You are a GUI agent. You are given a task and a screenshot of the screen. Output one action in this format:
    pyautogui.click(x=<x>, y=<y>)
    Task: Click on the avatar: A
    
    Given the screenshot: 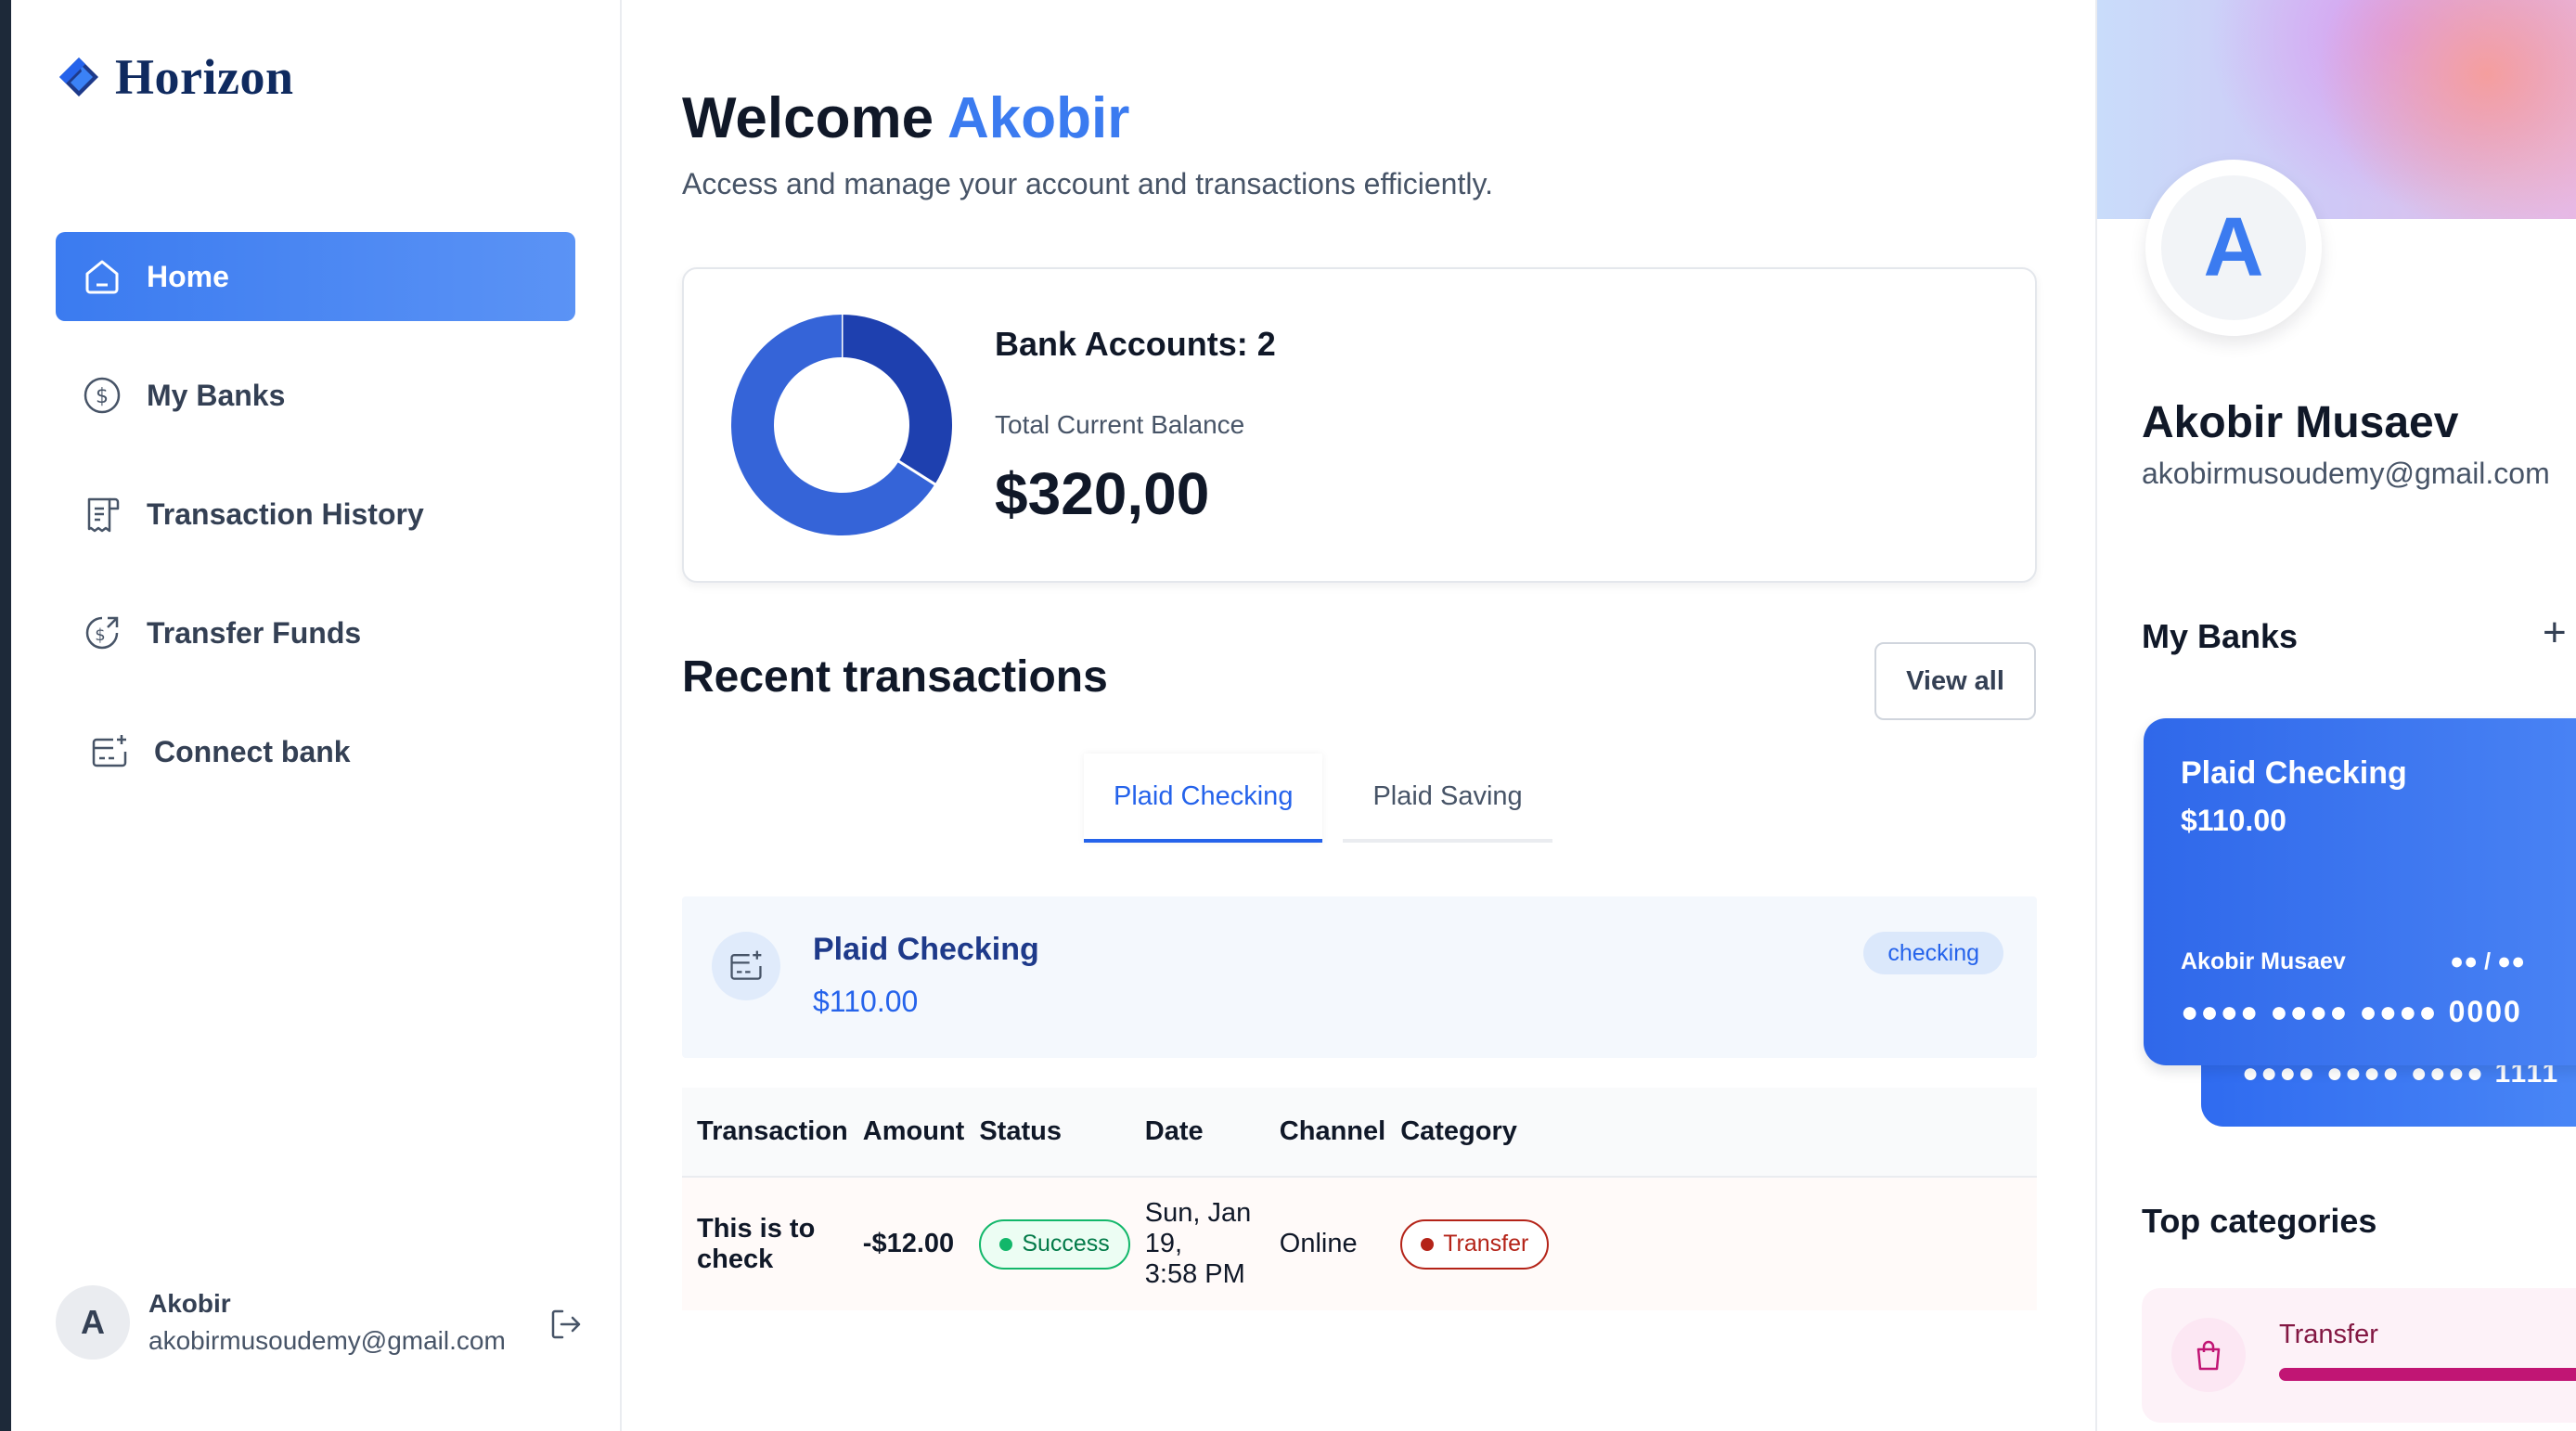 What is the action you would take?
    pyautogui.click(x=93, y=1322)
    